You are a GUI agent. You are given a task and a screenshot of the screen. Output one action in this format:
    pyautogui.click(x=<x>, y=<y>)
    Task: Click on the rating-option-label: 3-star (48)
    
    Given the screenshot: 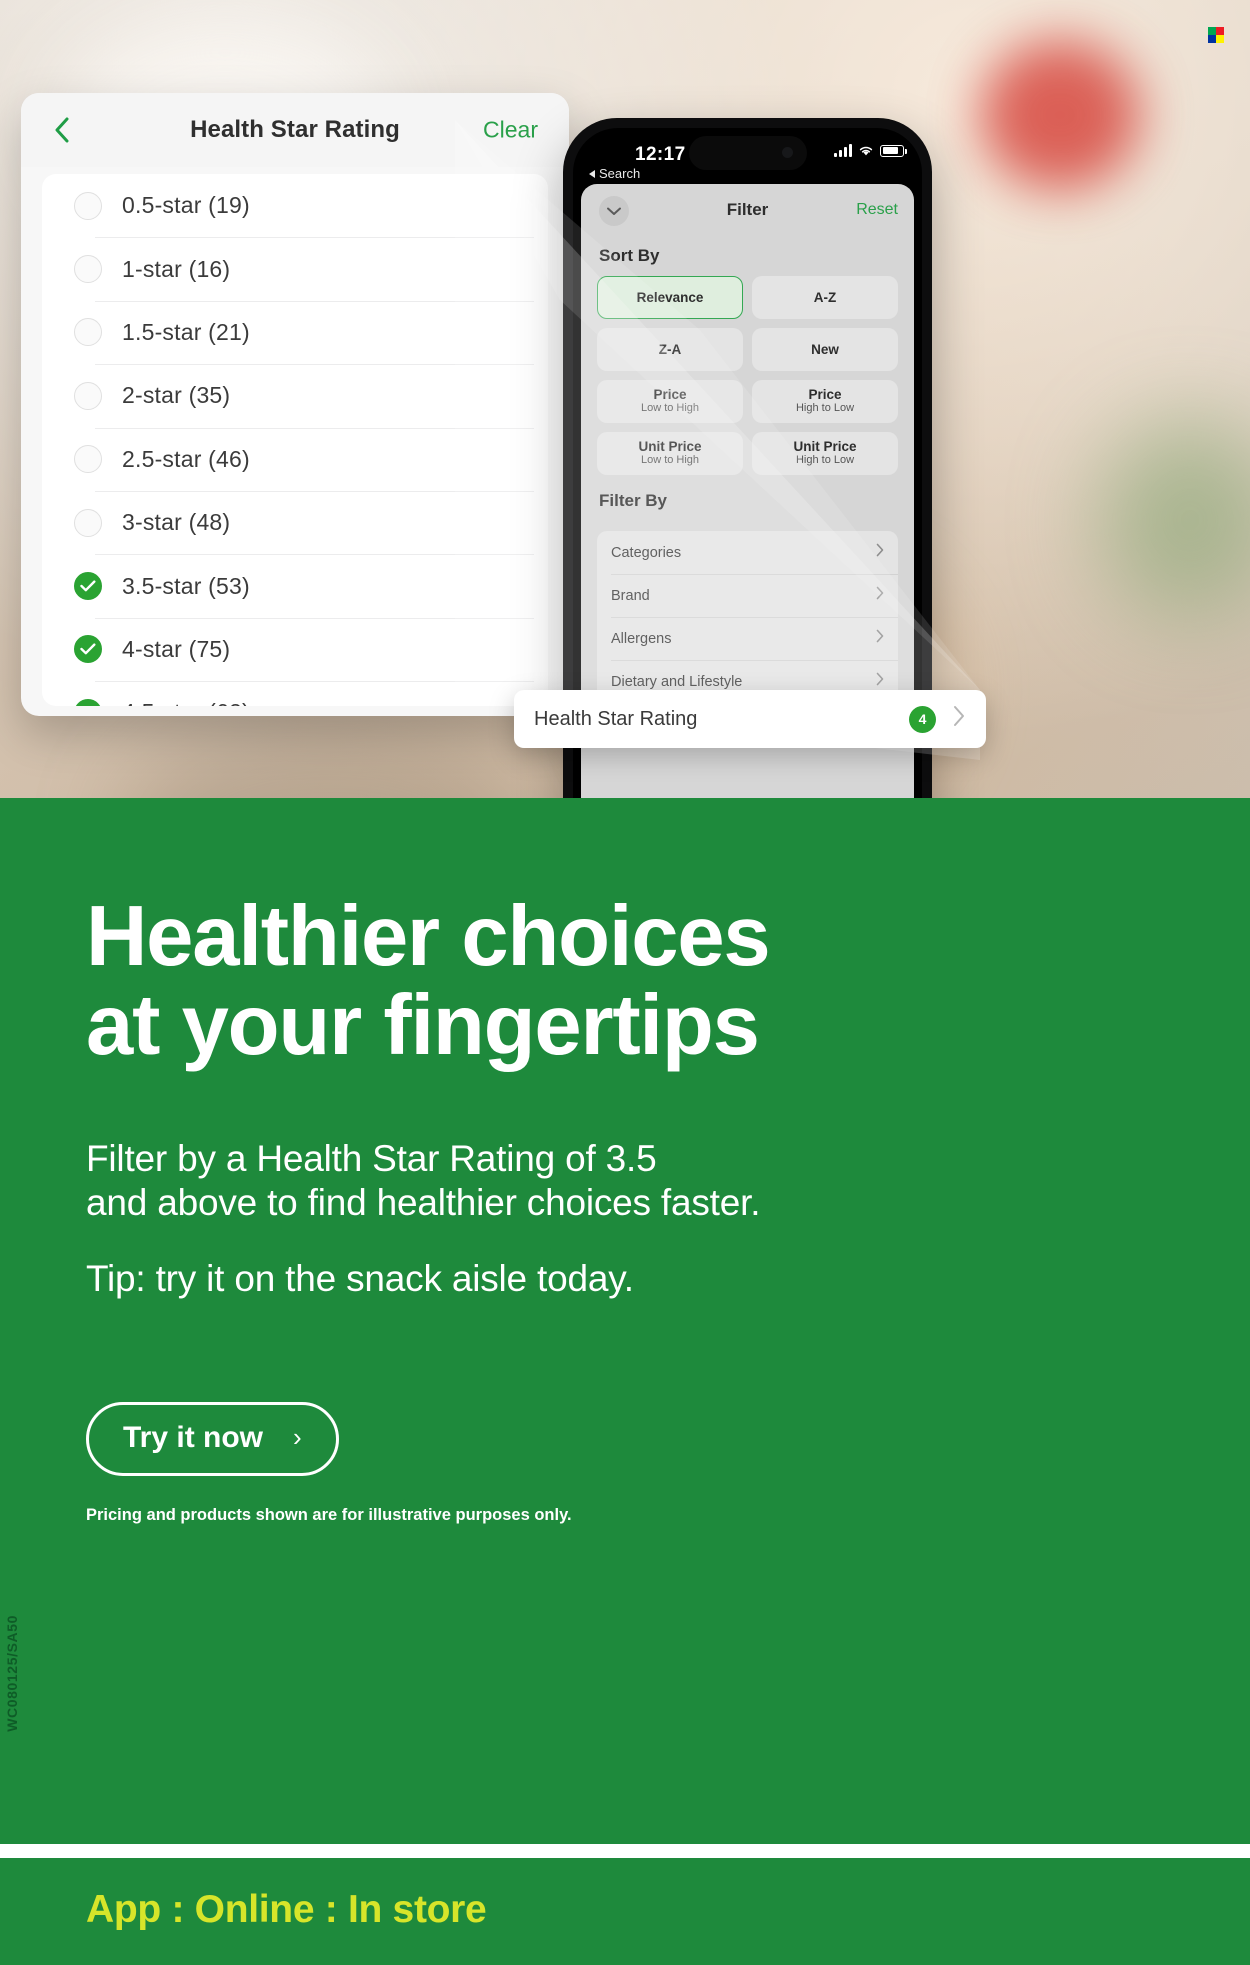 What is the action you would take?
    pyautogui.click(x=176, y=522)
    